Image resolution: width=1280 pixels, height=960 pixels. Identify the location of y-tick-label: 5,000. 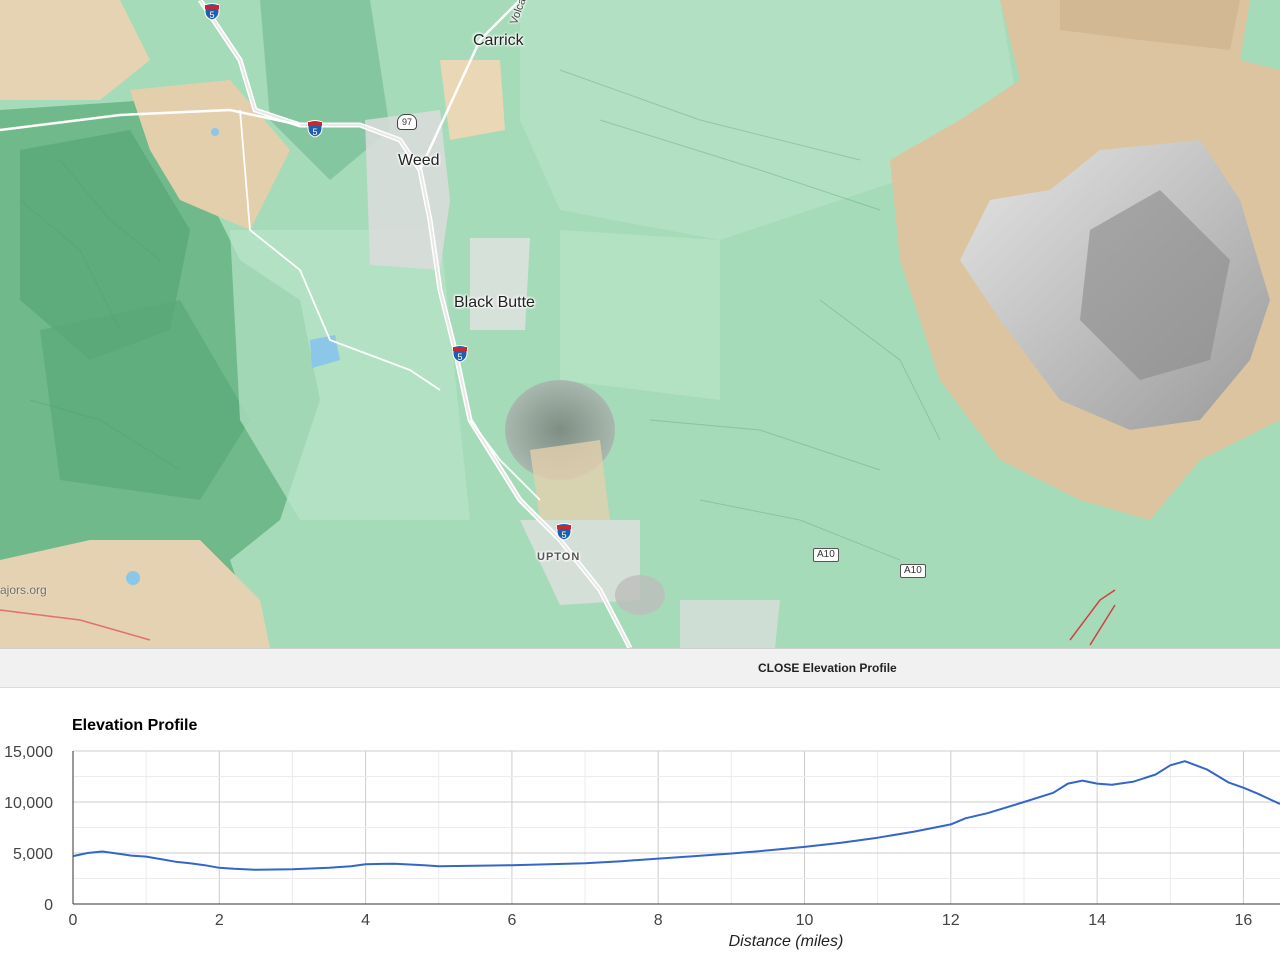
(33, 854).